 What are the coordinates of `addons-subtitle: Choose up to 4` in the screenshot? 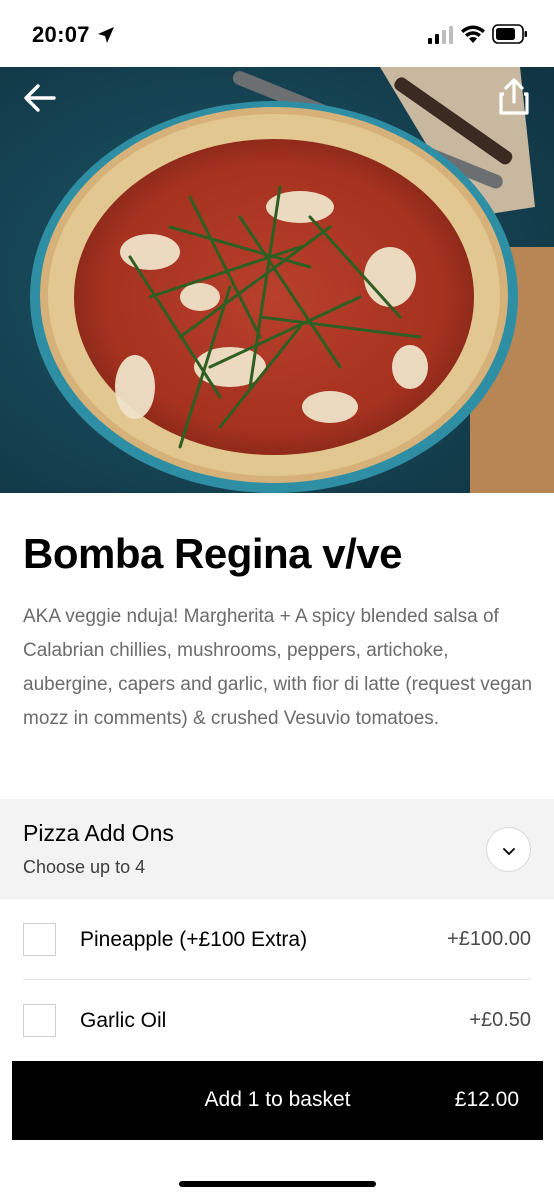 It's located at (84, 867).